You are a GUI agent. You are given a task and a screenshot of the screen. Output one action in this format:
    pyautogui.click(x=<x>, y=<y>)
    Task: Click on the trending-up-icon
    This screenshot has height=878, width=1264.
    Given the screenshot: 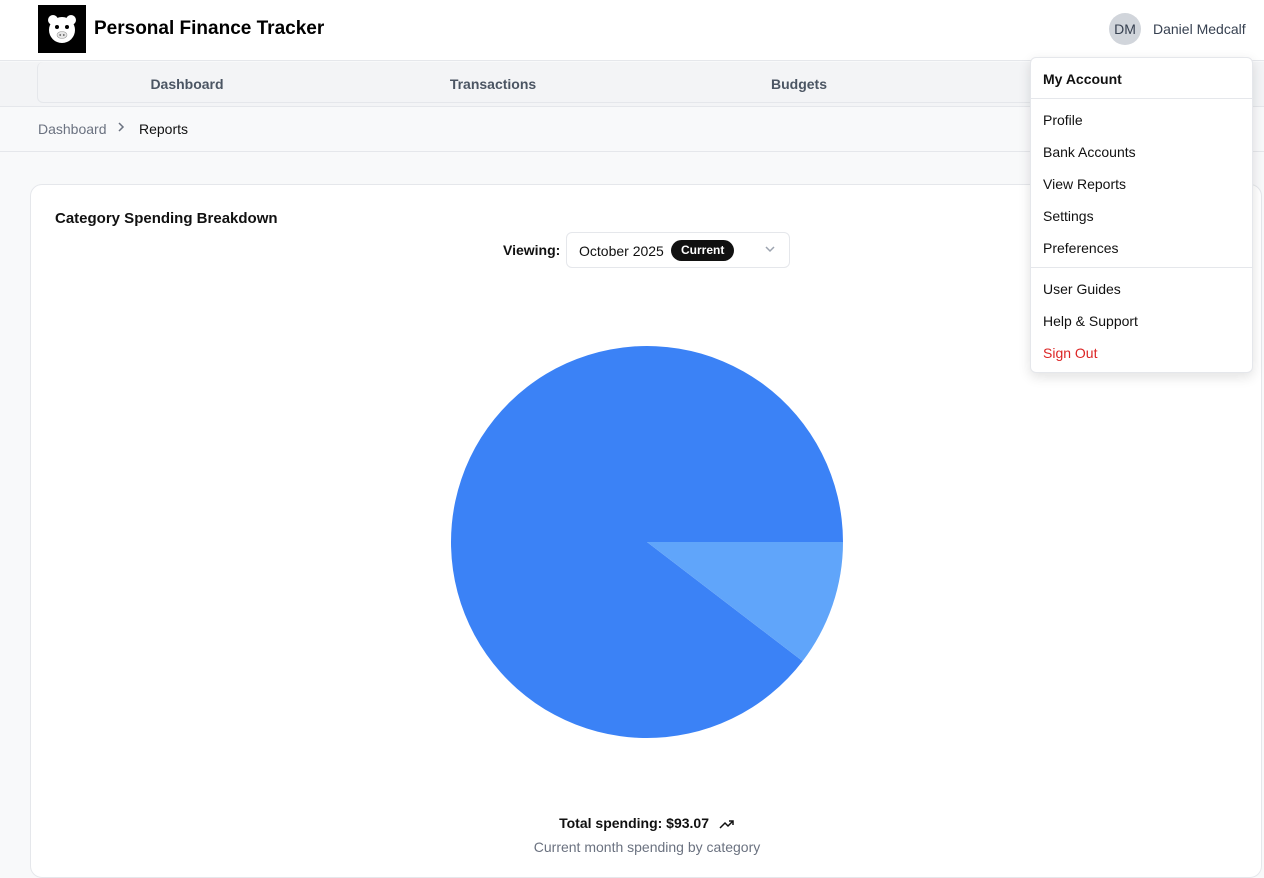 What is the action you would take?
    pyautogui.click(x=726, y=824)
    